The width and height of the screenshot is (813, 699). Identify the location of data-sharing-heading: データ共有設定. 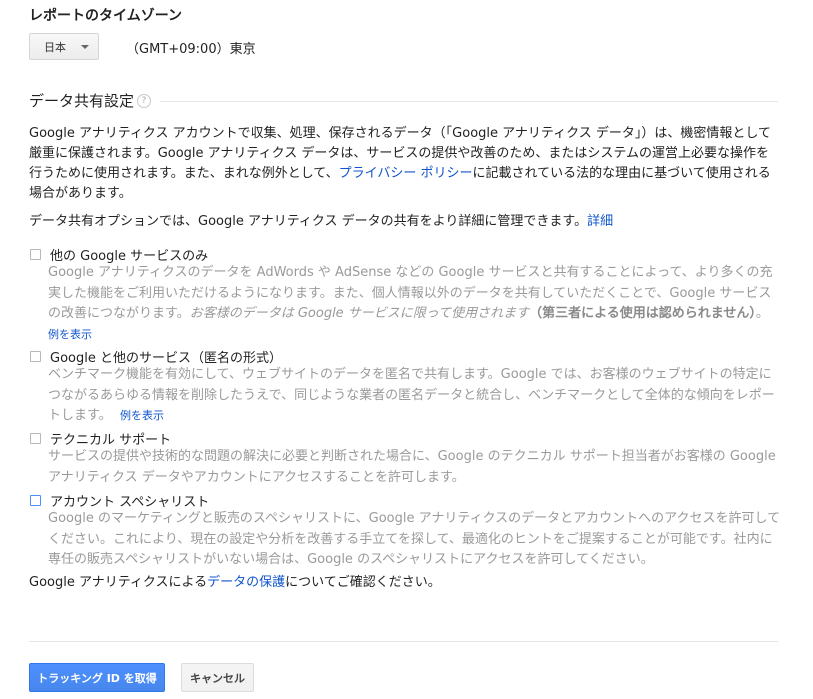
(82, 101).